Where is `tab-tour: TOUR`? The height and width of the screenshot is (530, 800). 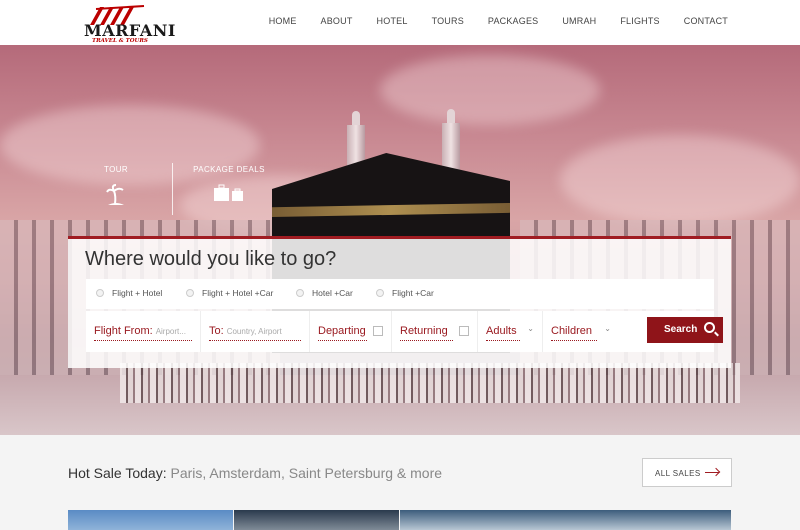 tab-tour: TOUR is located at coordinates (116, 188).